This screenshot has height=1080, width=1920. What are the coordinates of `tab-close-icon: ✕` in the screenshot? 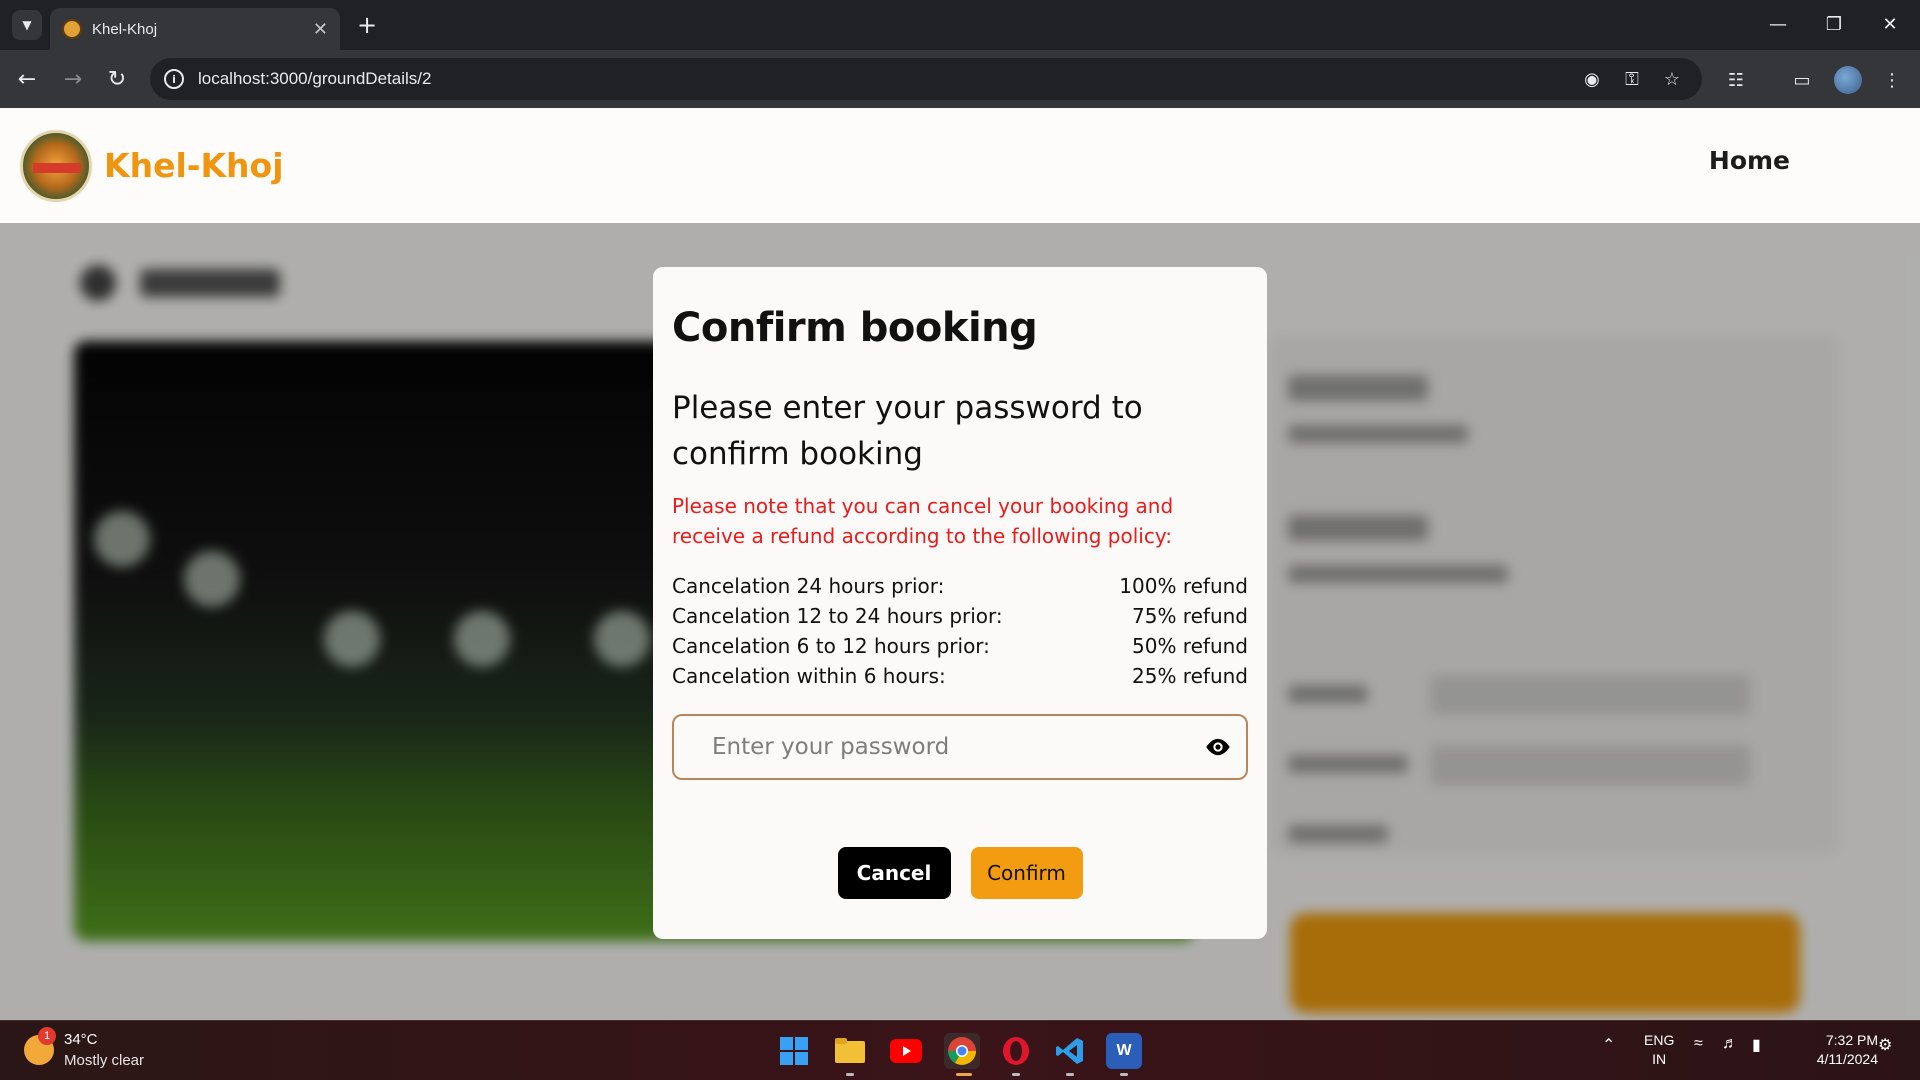 It's located at (320, 29).